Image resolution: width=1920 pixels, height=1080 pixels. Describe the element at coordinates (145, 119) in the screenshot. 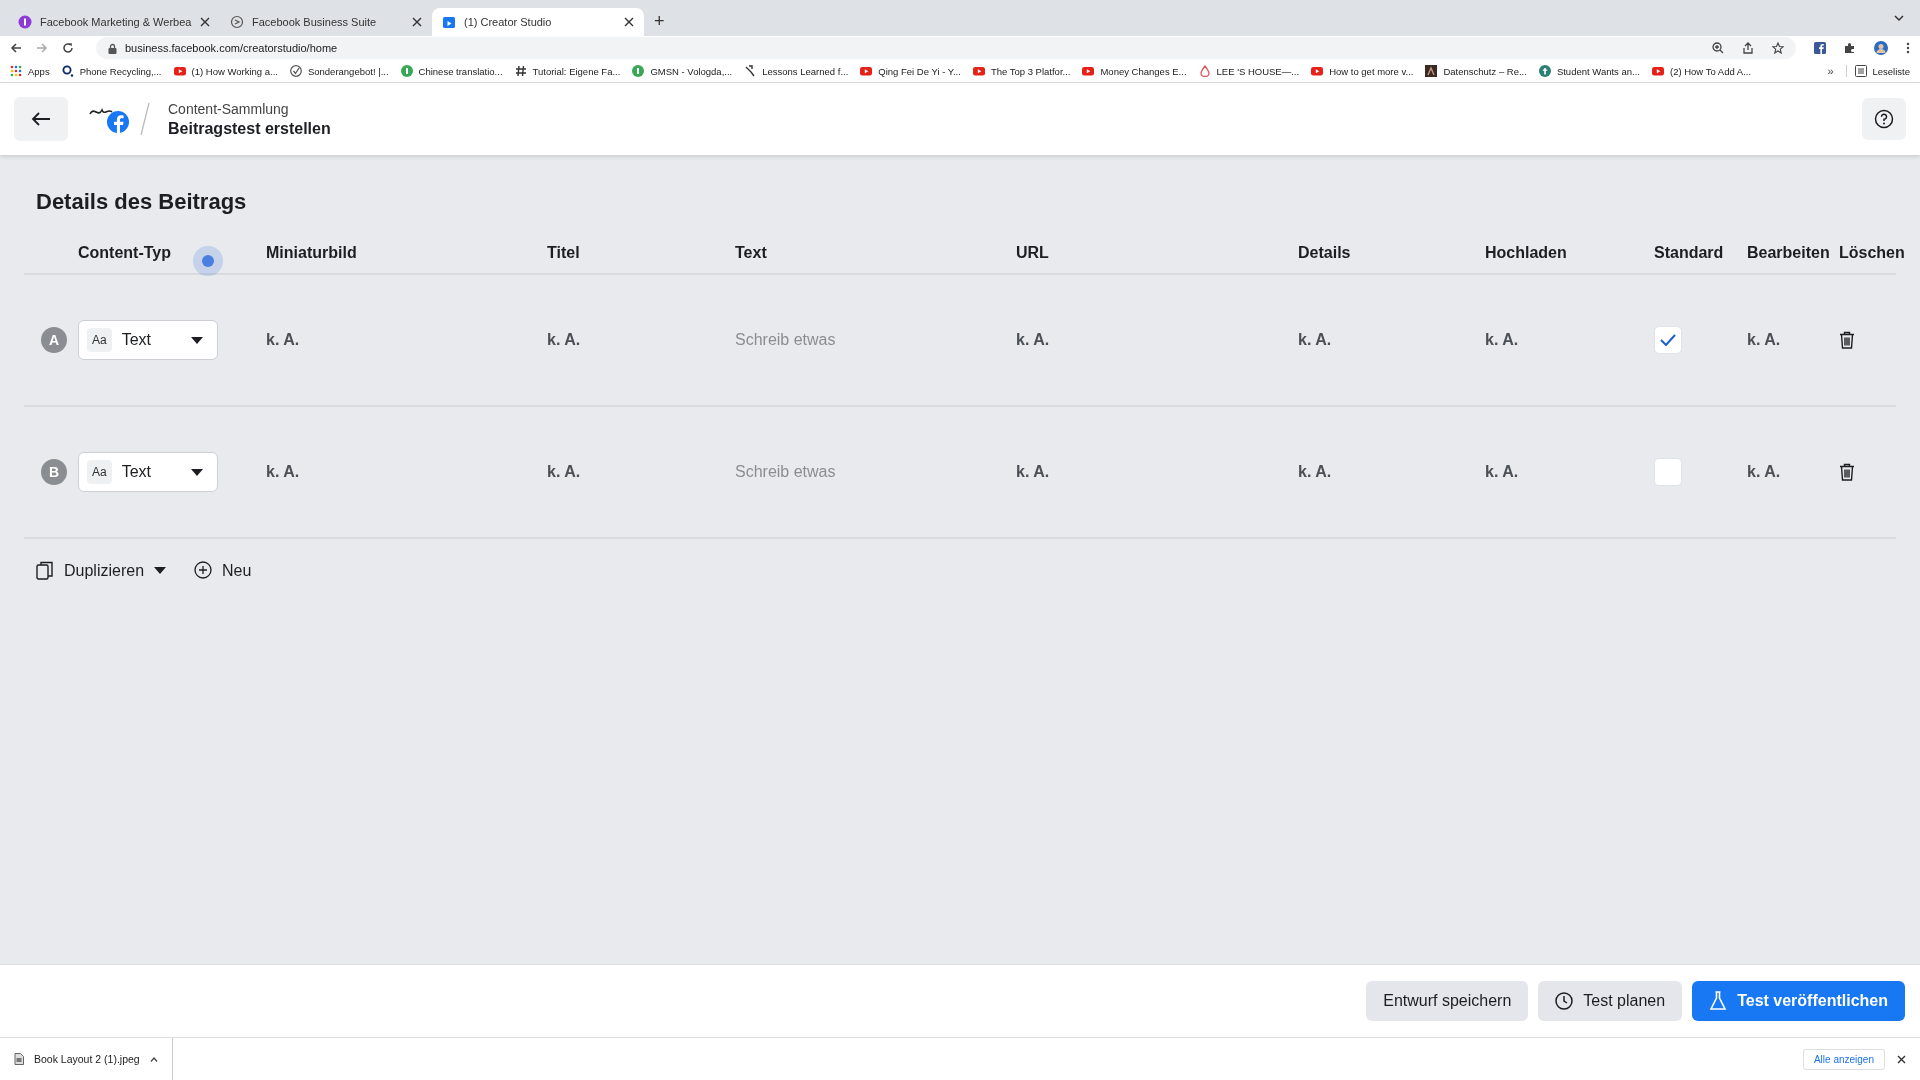

I see `breadcrumb-slash-icon` at that location.